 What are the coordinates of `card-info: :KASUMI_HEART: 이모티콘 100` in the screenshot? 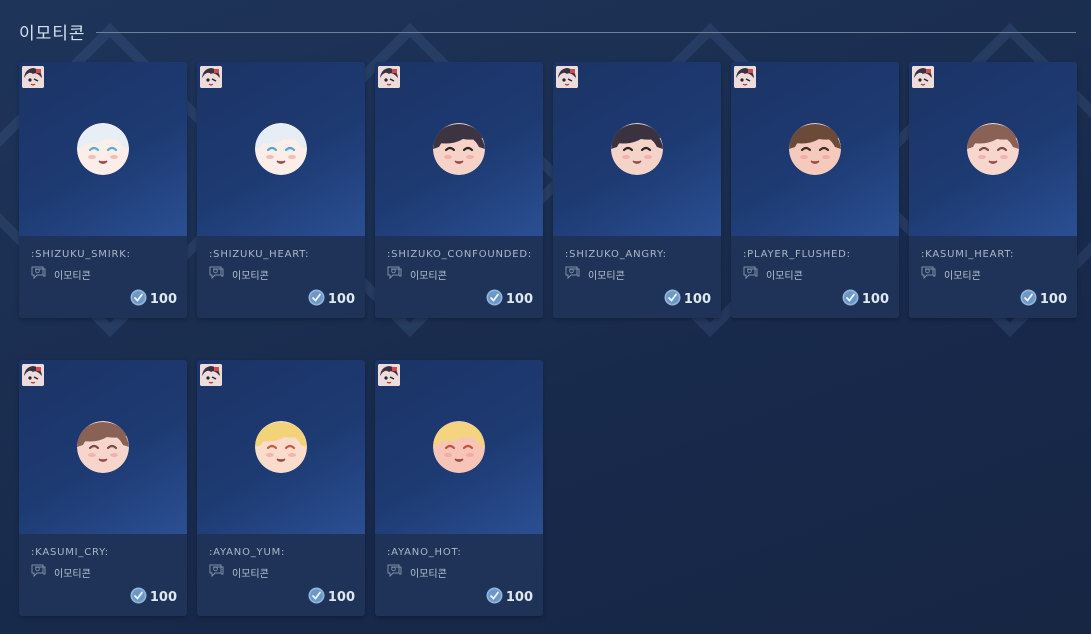 It's located at (993, 277).